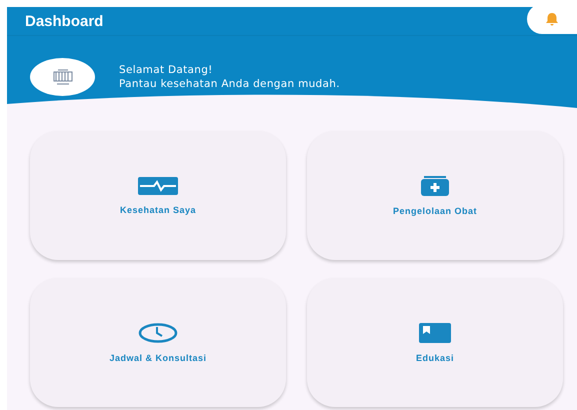 The width and height of the screenshot is (577, 410). What do you see at coordinates (435, 186) in the screenshot?
I see `medicine-box-icon` at bounding box center [435, 186].